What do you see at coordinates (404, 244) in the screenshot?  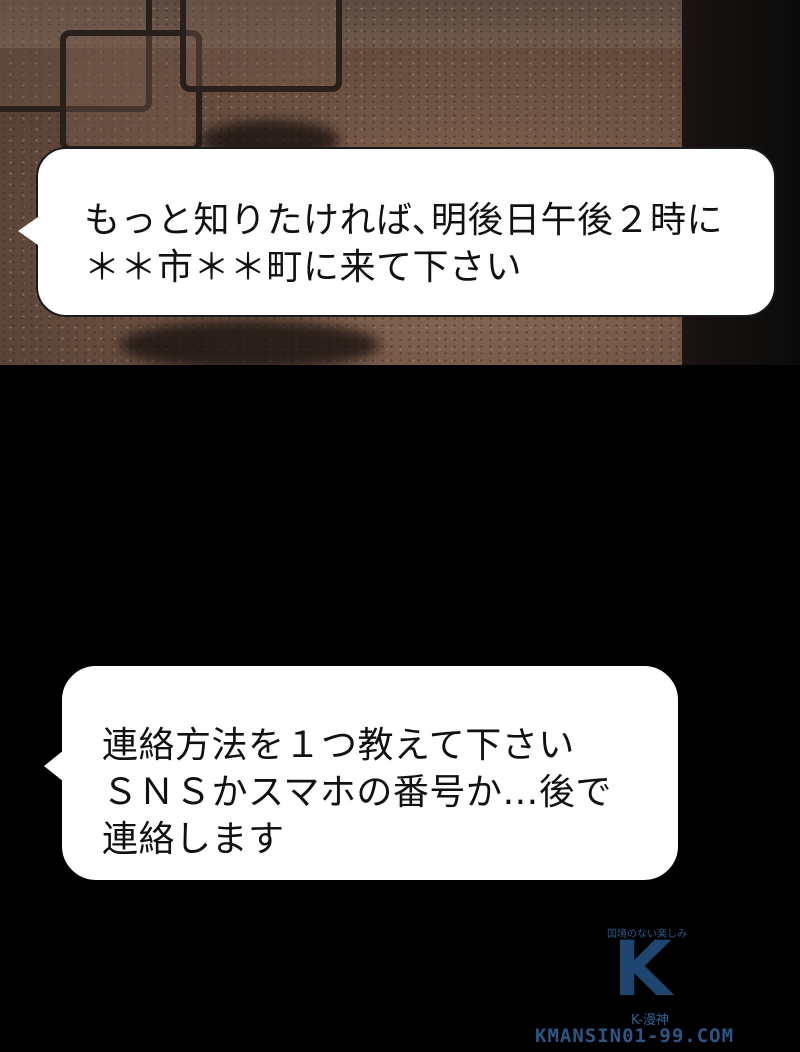 I see `speech-bubble-text: もっと知りたければ､明後日午後２時に ＊＊市＊＊町に来て下さい` at bounding box center [404, 244].